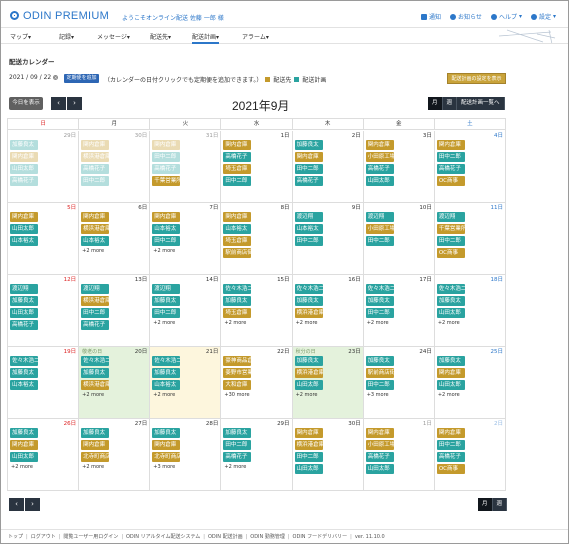 The height and width of the screenshot is (544, 569). Describe the element at coordinates (66, 38) in the screenshot. I see `nav-records: 記録▾` at that location.